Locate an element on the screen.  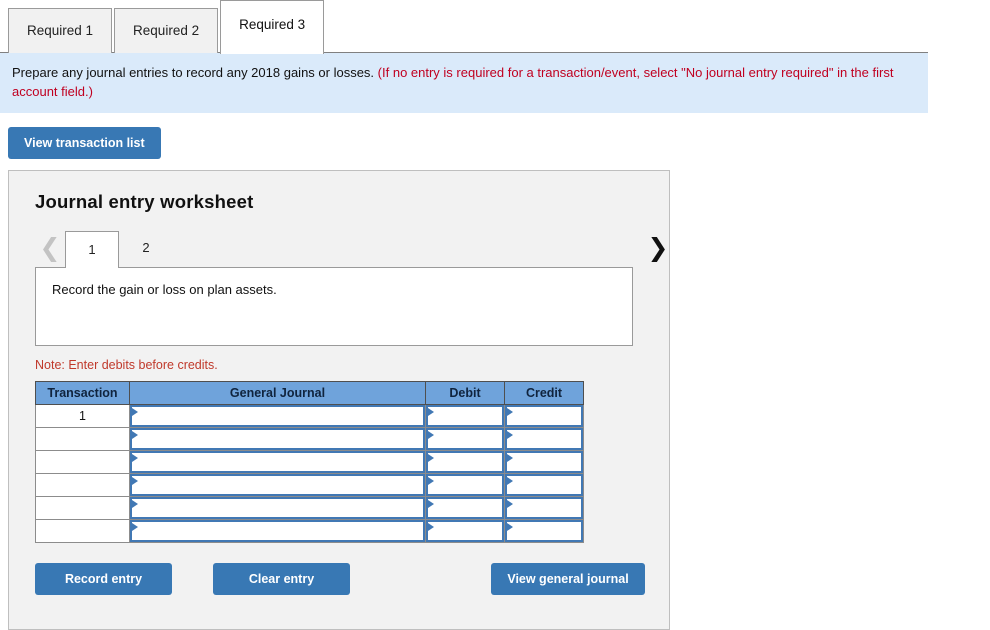
table-header-row: Transaction General Journal Debit Credit is located at coordinates (309, 393).